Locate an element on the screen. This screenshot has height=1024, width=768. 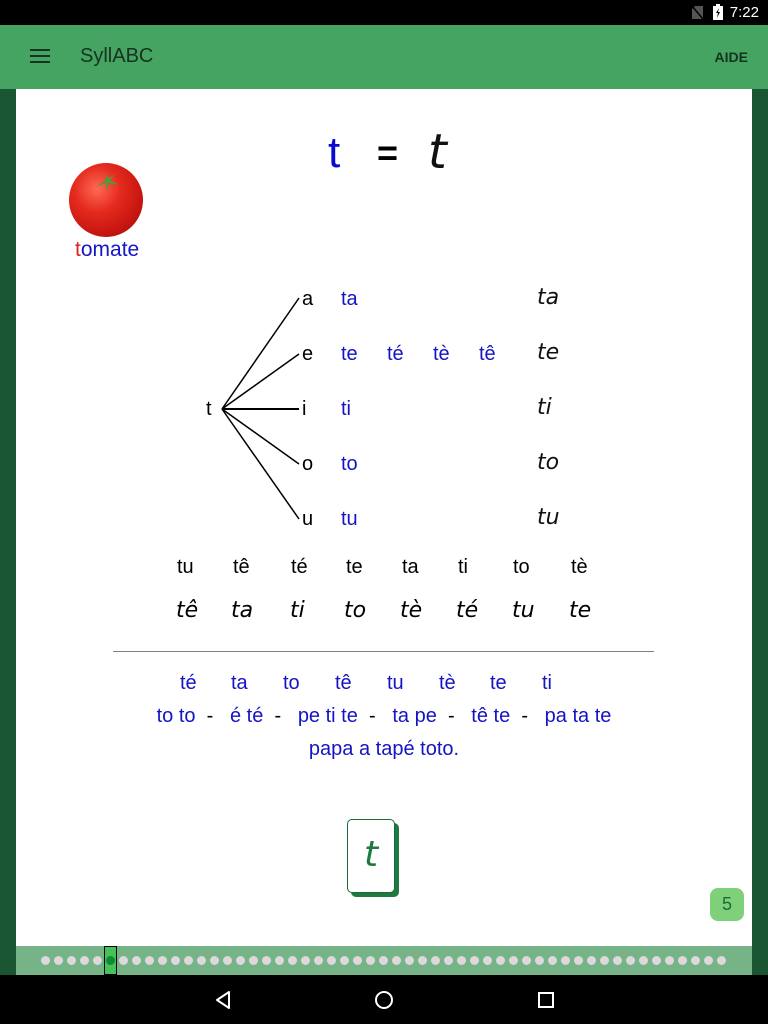
mixed-print-item: tu is located at coordinates (185, 567).